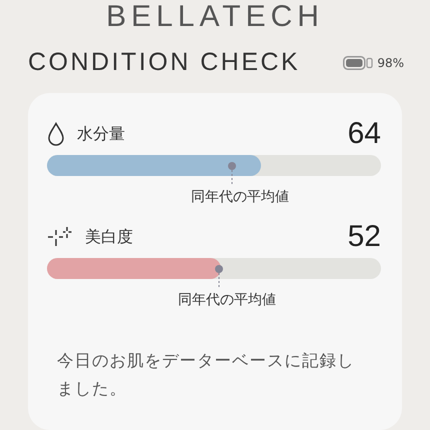 The width and height of the screenshot is (430, 430). I want to click on water-drop-icon, so click(56, 134).